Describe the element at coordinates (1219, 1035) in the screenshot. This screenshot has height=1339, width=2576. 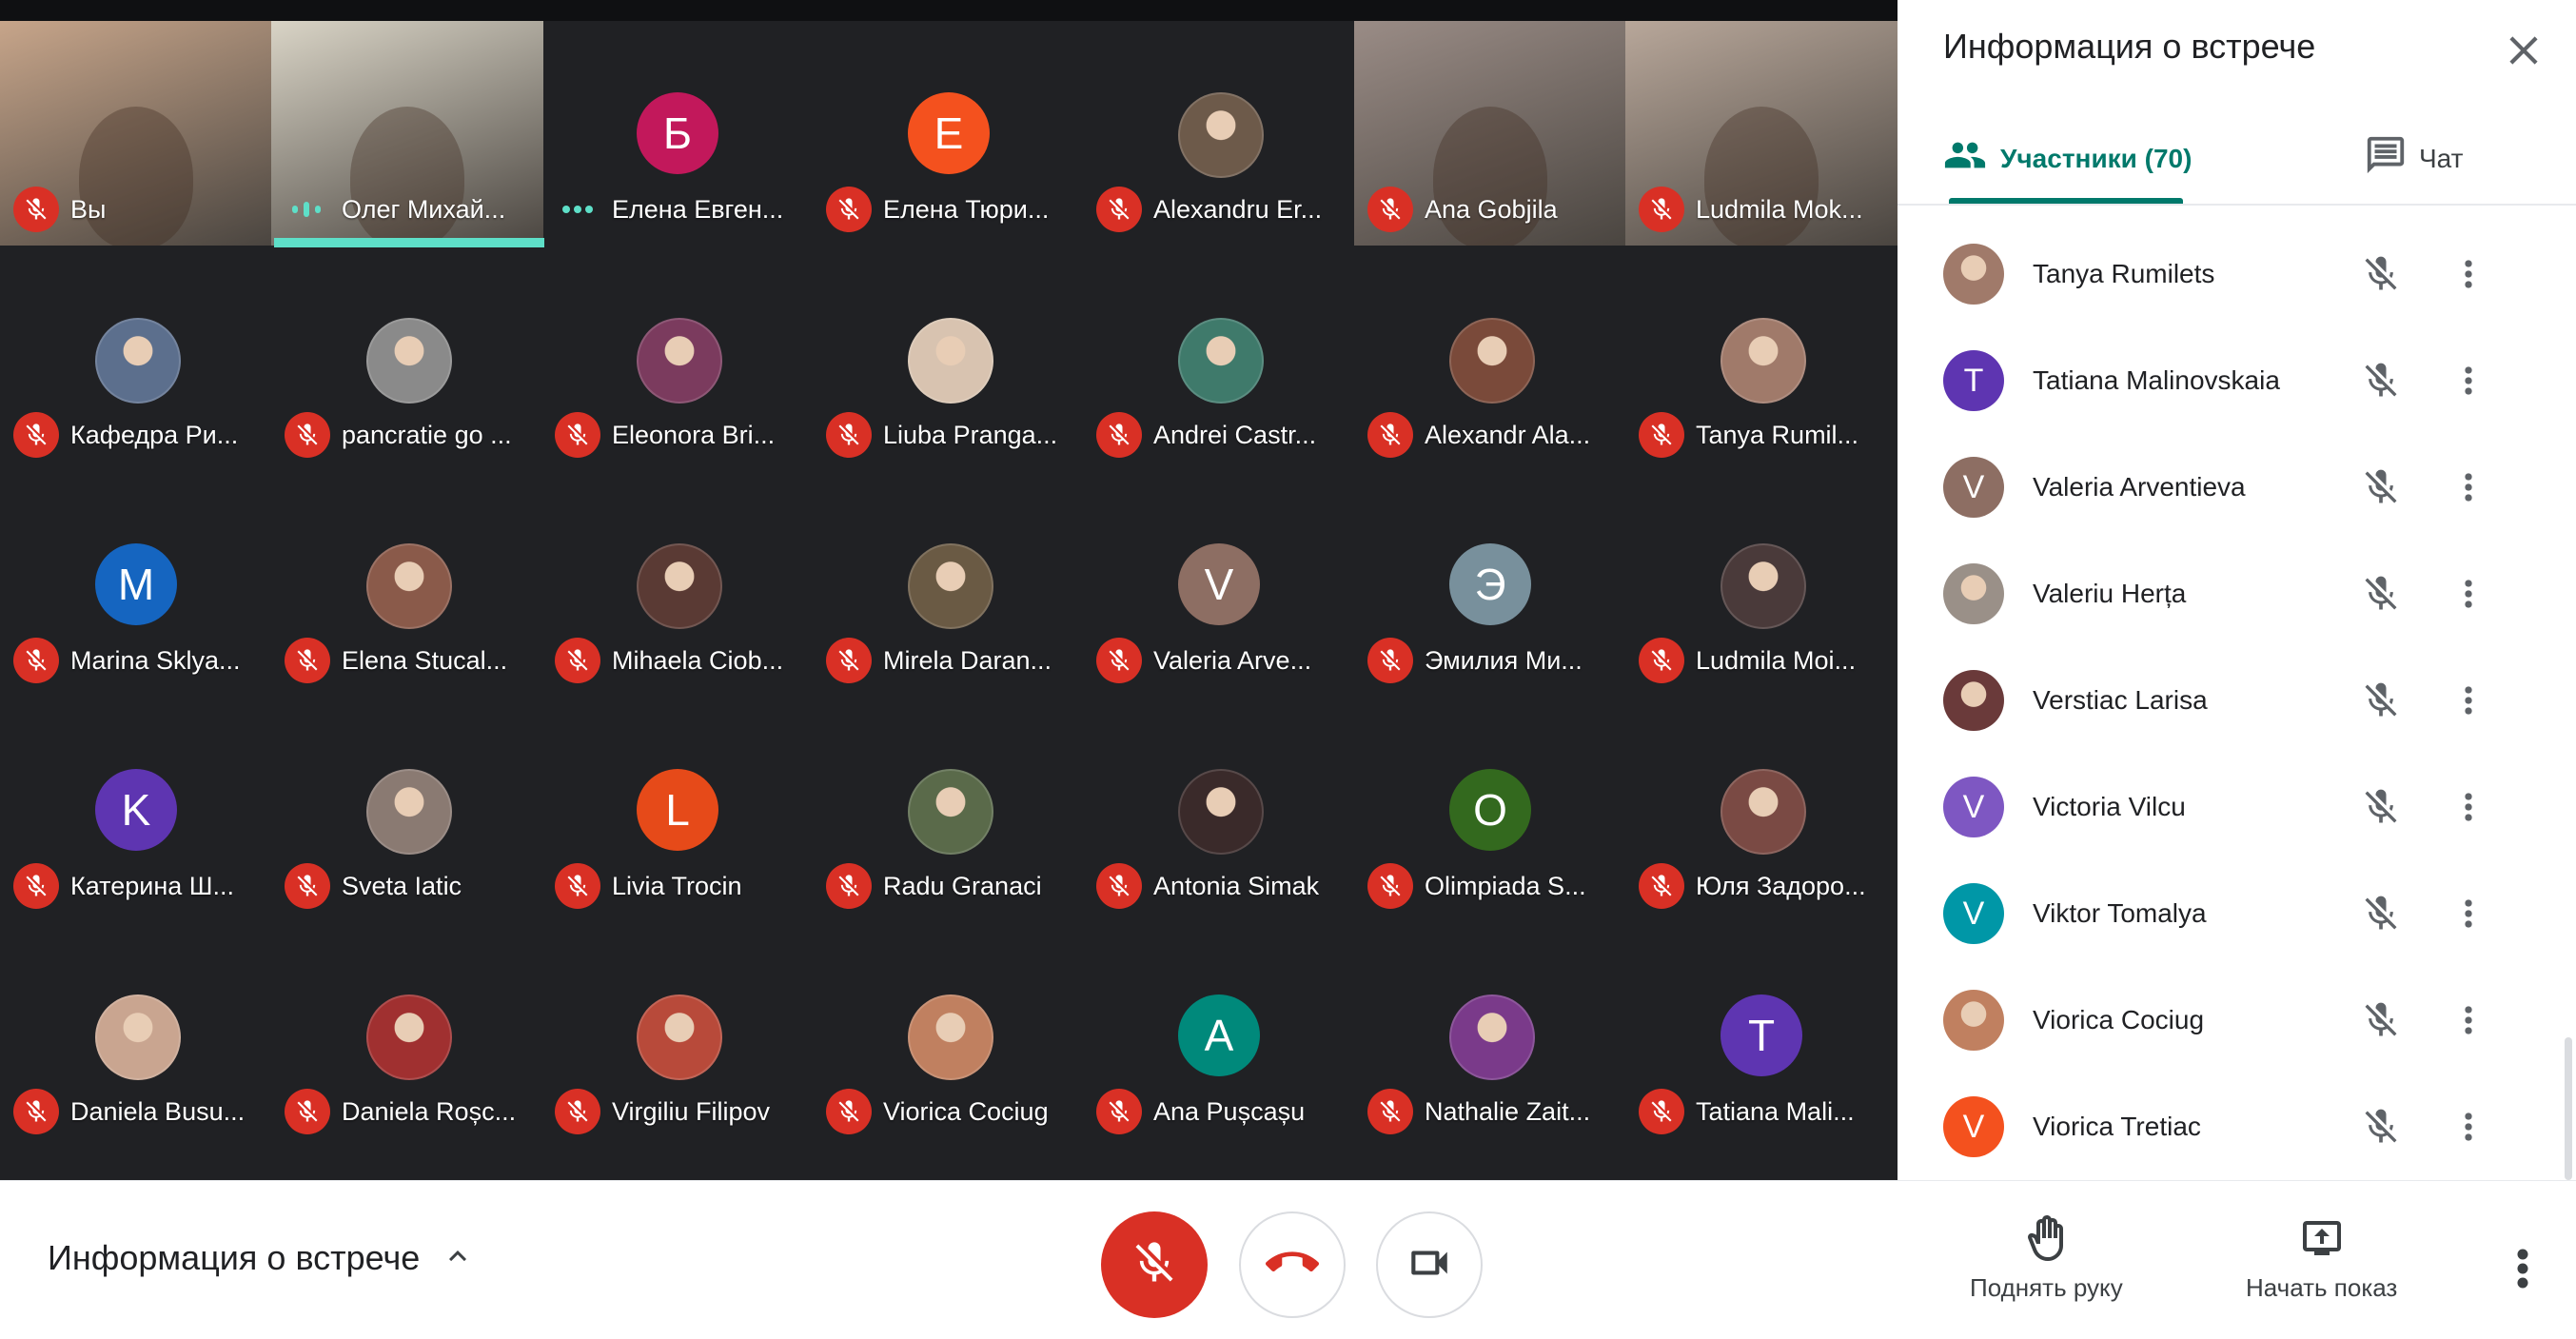
I see `participant-tile: A Ana Pușcașu` at that location.